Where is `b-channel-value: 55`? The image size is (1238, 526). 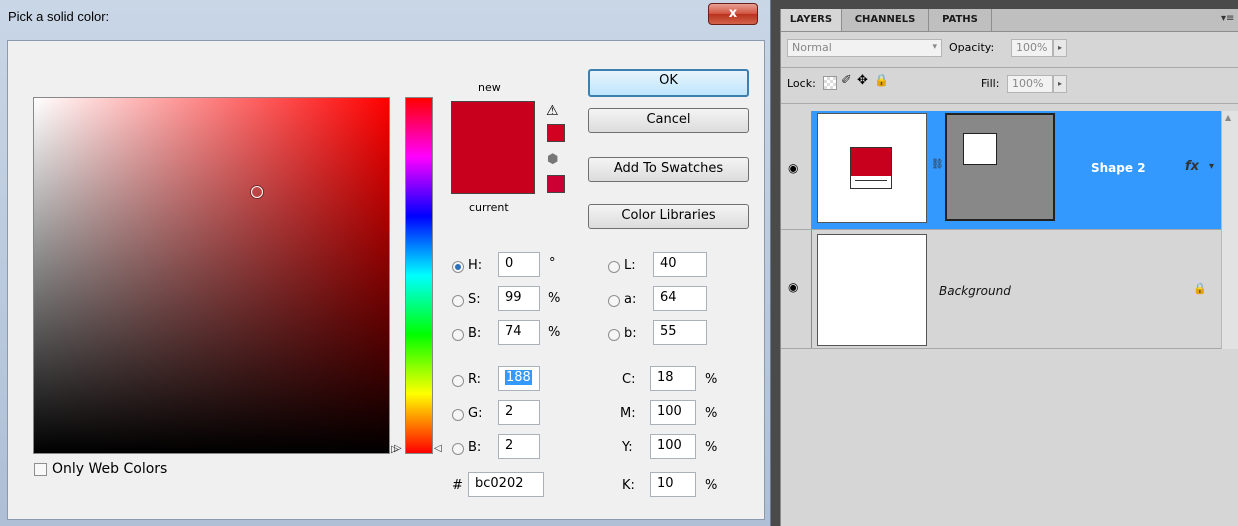
b-channel-value: 55 is located at coordinates (668, 331).